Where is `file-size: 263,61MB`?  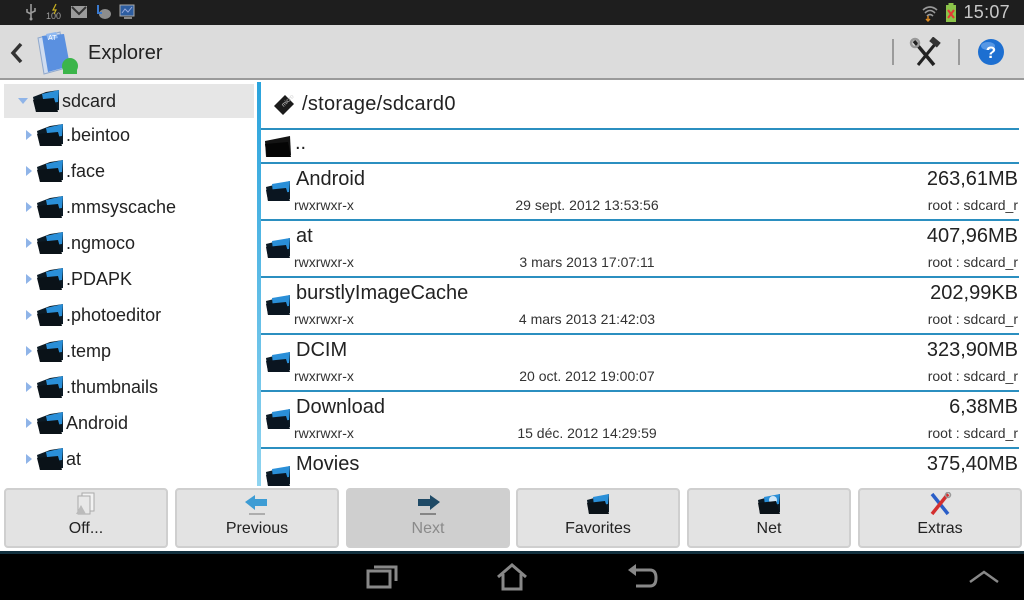
file-size: 263,61MB is located at coordinates (972, 179).